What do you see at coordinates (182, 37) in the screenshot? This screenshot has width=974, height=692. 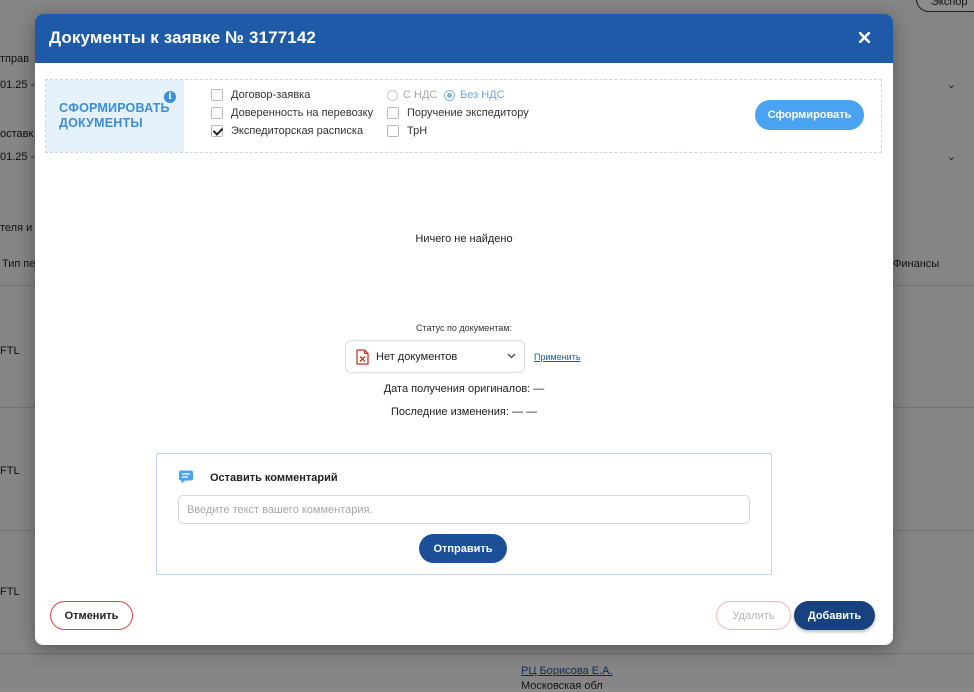 I see `modal-title: Документы к заявке № 3177142` at bounding box center [182, 37].